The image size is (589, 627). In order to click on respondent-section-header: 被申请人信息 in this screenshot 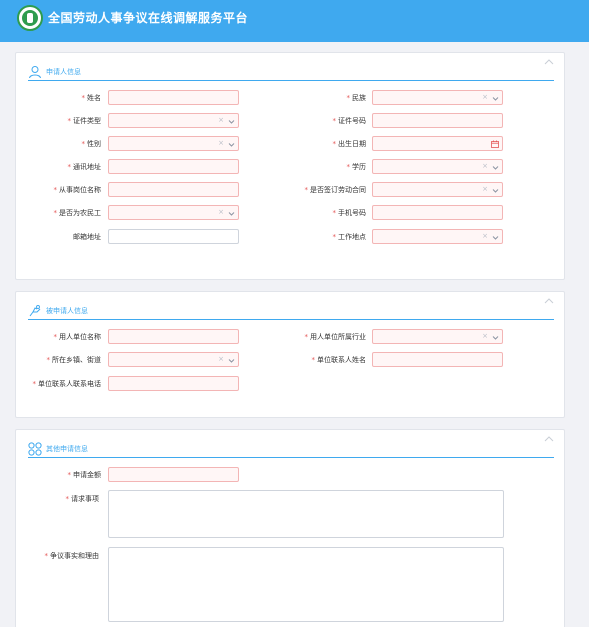, I will do `click(291, 309)`.